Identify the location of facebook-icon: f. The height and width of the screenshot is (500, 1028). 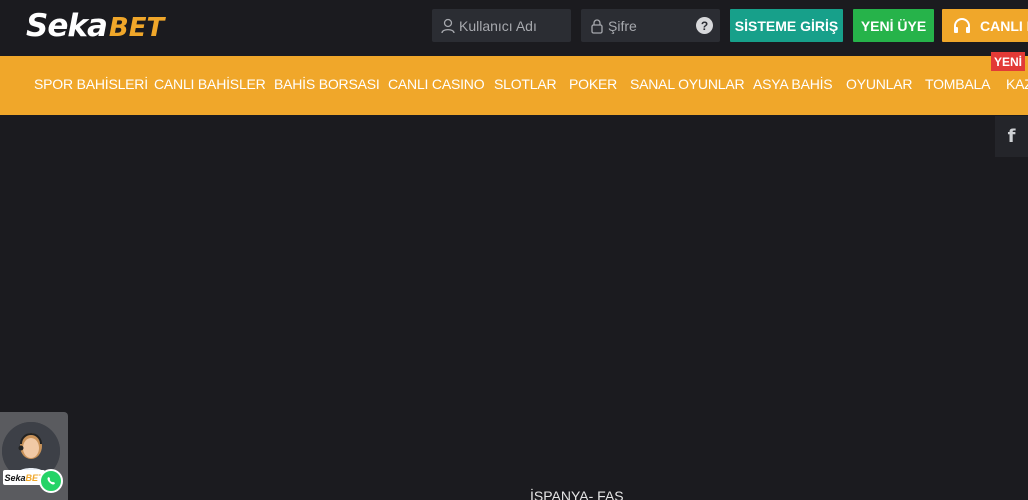
(1011, 136).